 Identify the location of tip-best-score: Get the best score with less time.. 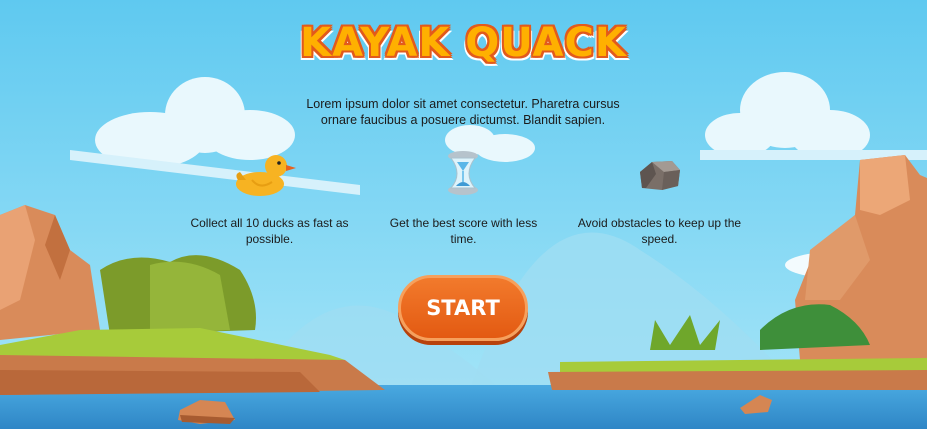
(463, 231).